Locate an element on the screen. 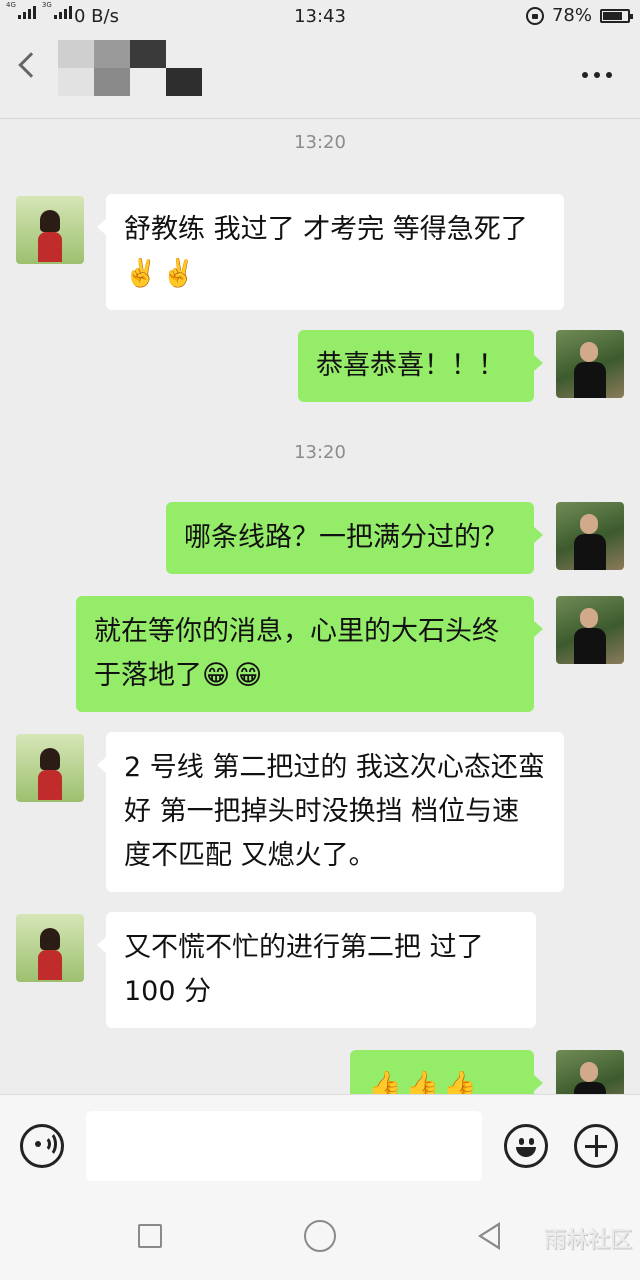 Image resolution: width=640 pixels, height=1280 pixels. message-bubble-incoming: 舒教练 我过了 才考完 等得急死了 ✌️ ✌️ is located at coordinates (330, 252).